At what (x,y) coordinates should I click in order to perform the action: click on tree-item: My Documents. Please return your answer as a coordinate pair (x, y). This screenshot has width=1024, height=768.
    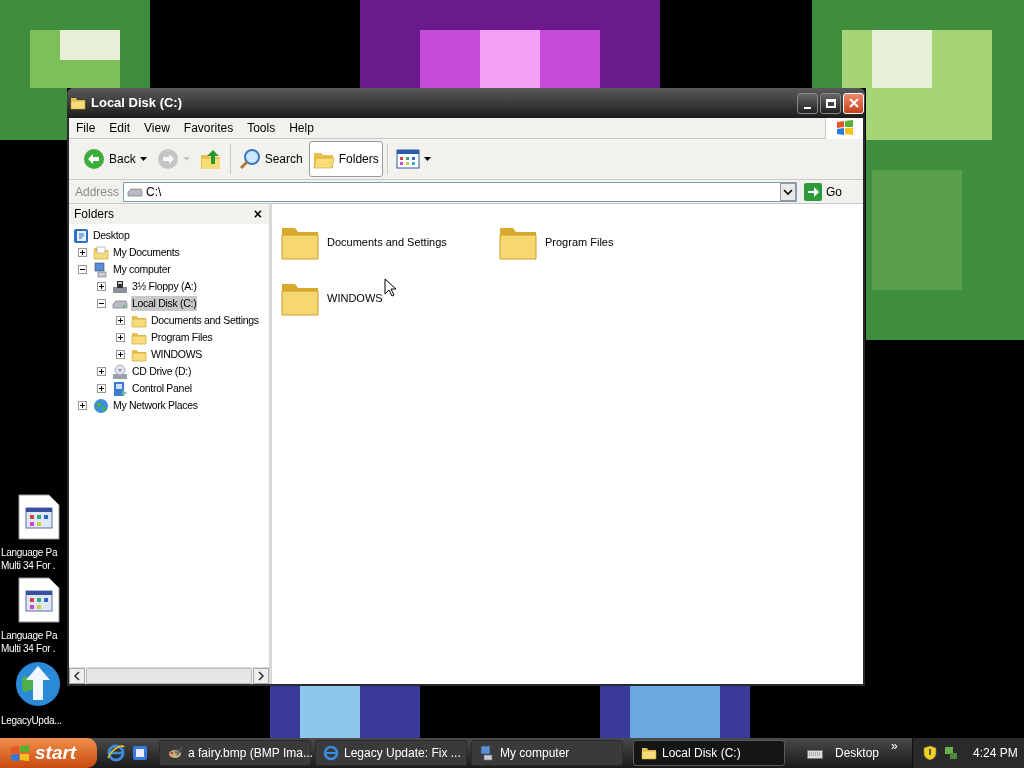
    Looking at the image, I should click on (146, 252).